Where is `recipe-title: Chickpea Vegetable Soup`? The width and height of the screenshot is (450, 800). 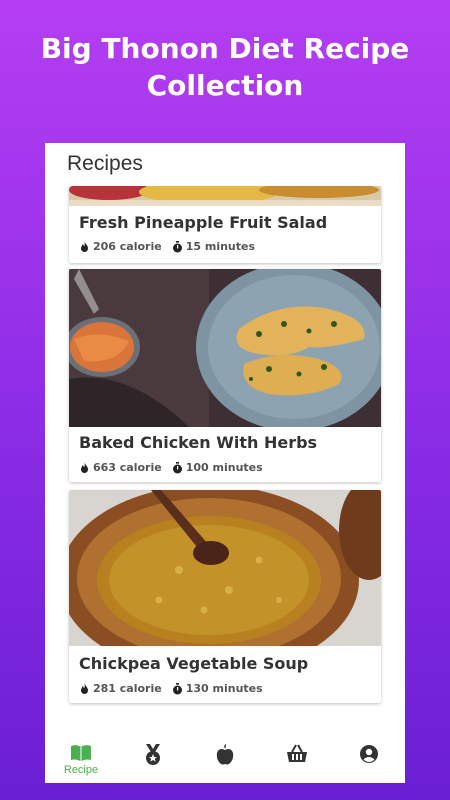 recipe-title: Chickpea Vegetable Soup is located at coordinates (194, 663).